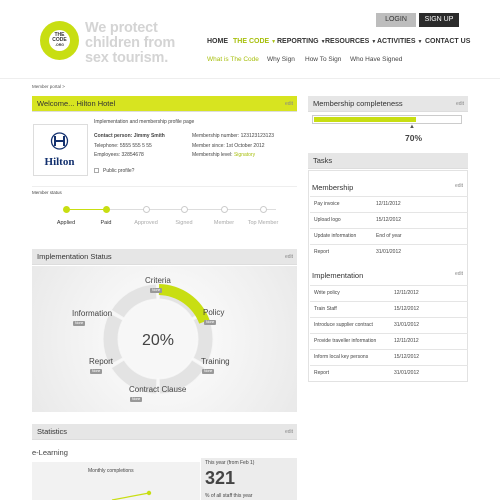  Describe the element at coordinates (298, 41) in the screenshot. I see `nav-reporting-label: REPORTING` at that location.